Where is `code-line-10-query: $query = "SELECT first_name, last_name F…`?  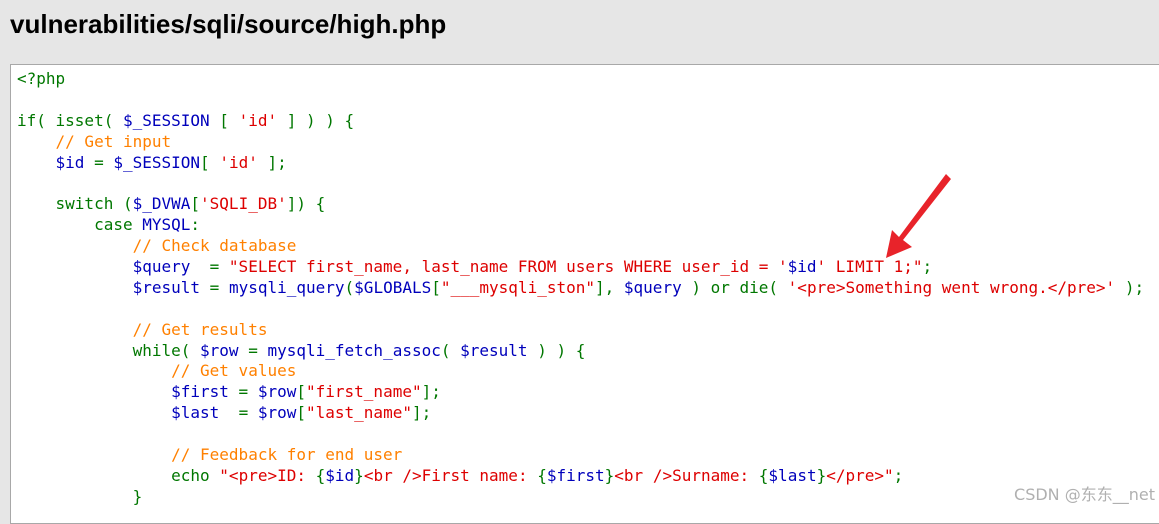 code-line-10-query: $query = "SELECT first_name, last_name F… is located at coordinates (532, 267).